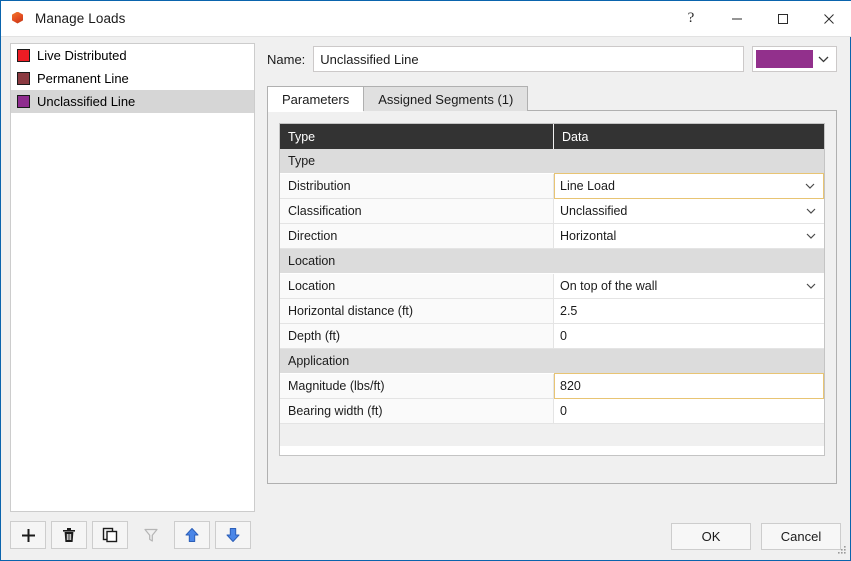 The width and height of the screenshot is (851, 561). I want to click on grid-header-data: Data, so click(575, 136).